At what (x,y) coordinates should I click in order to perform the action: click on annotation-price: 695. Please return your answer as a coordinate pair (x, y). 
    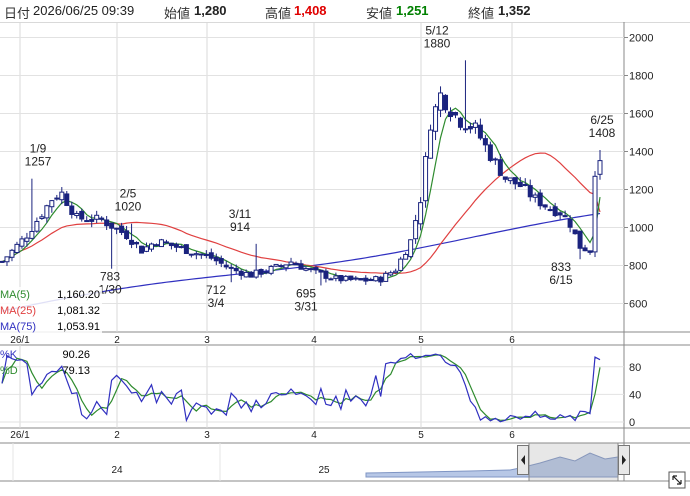
    Looking at the image, I should click on (306, 293).